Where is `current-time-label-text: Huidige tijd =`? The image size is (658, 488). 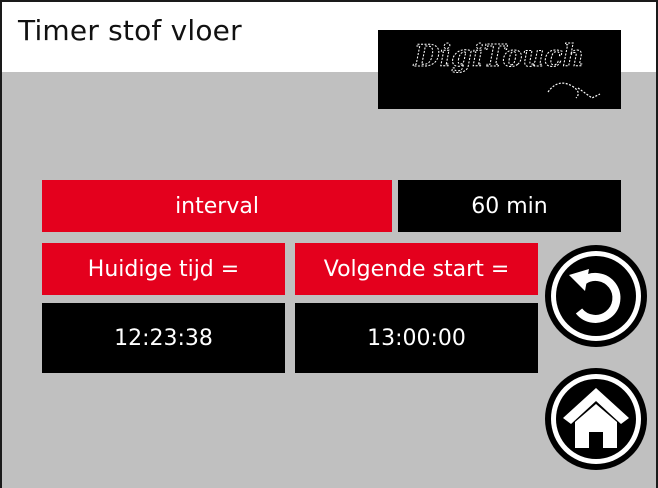 current-time-label-text: Huidige tijd = is located at coordinates (163, 269).